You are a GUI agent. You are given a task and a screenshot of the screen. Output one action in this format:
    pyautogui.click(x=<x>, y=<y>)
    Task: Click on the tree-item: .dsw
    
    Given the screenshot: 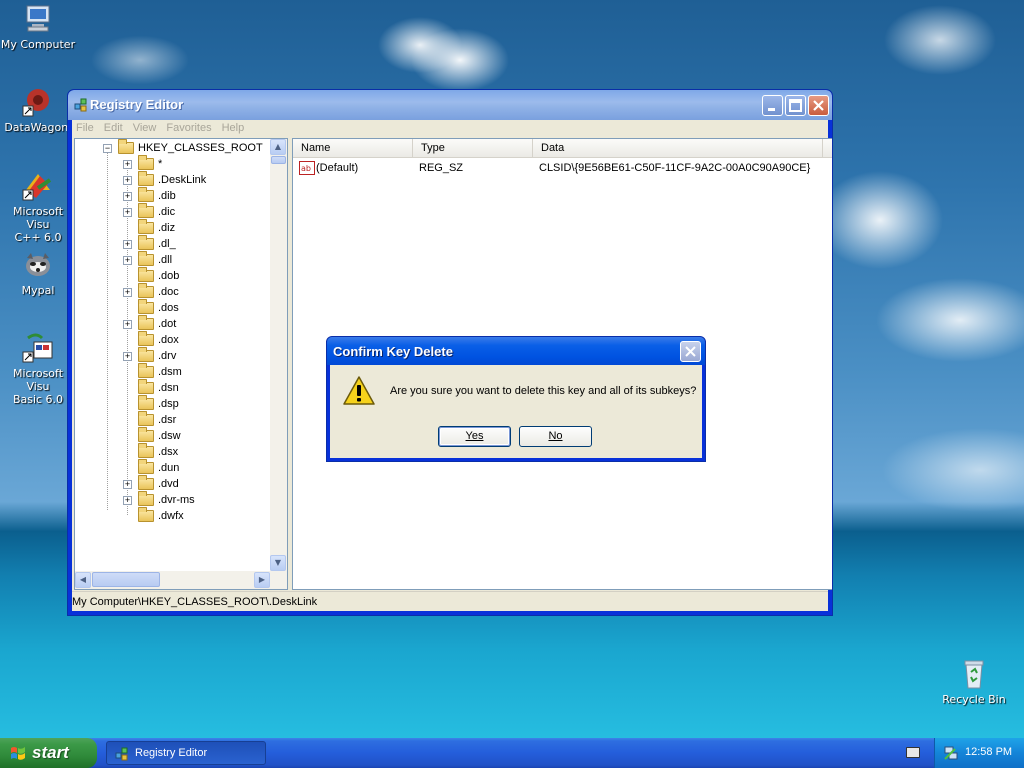 What is the action you would take?
    pyautogui.click(x=173, y=435)
    